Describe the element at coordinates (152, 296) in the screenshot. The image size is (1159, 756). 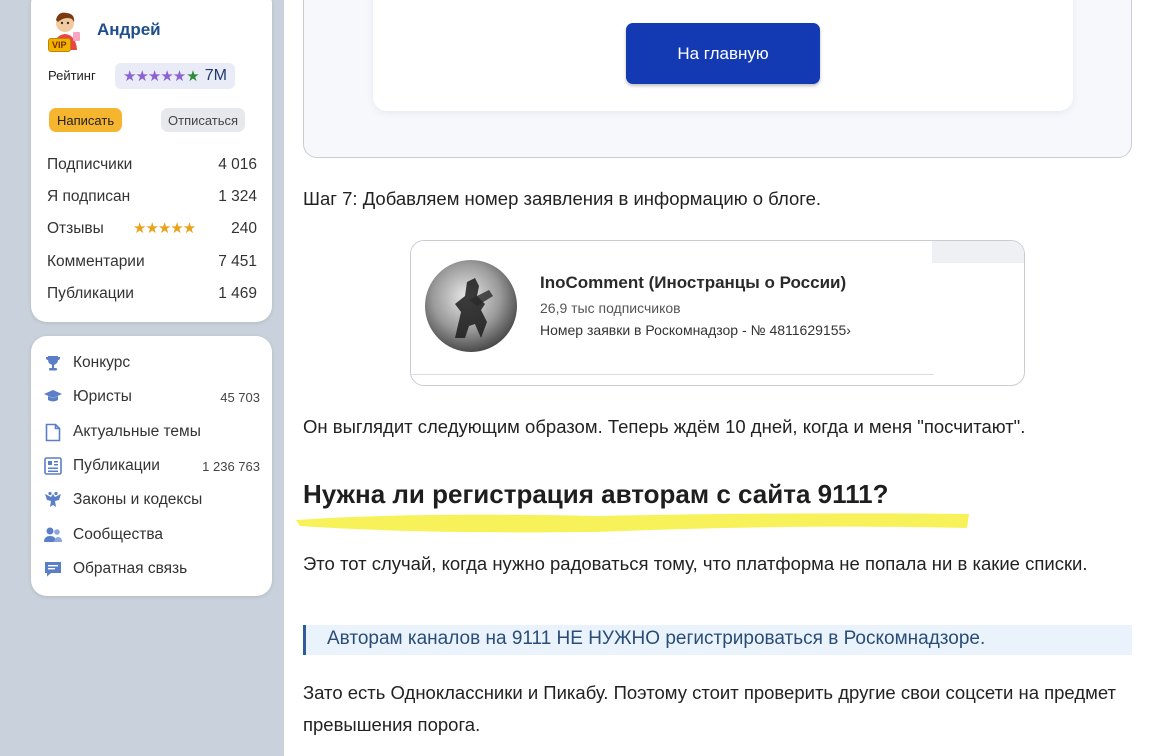
I see `stat-publications: Публикации 1 469` at that location.